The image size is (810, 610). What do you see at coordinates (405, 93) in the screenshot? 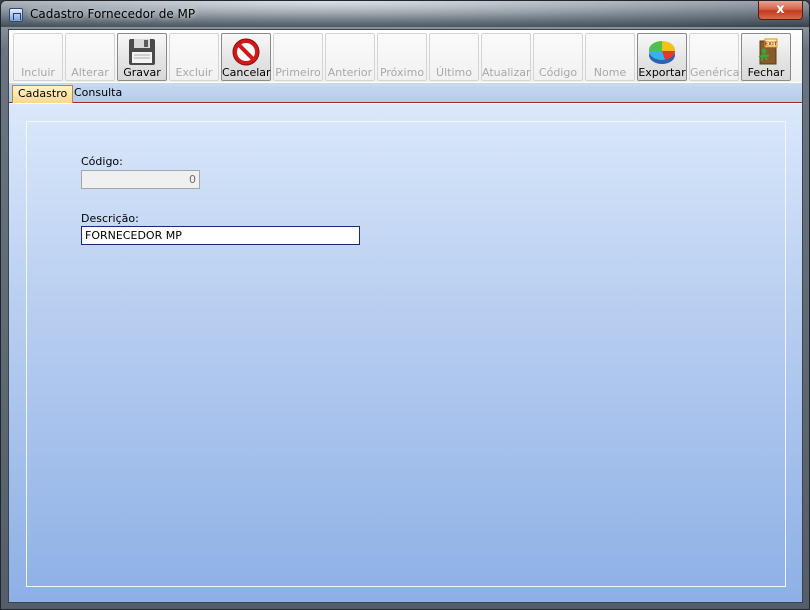
I see `tab-strip: Cadastro Consulta` at bounding box center [405, 93].